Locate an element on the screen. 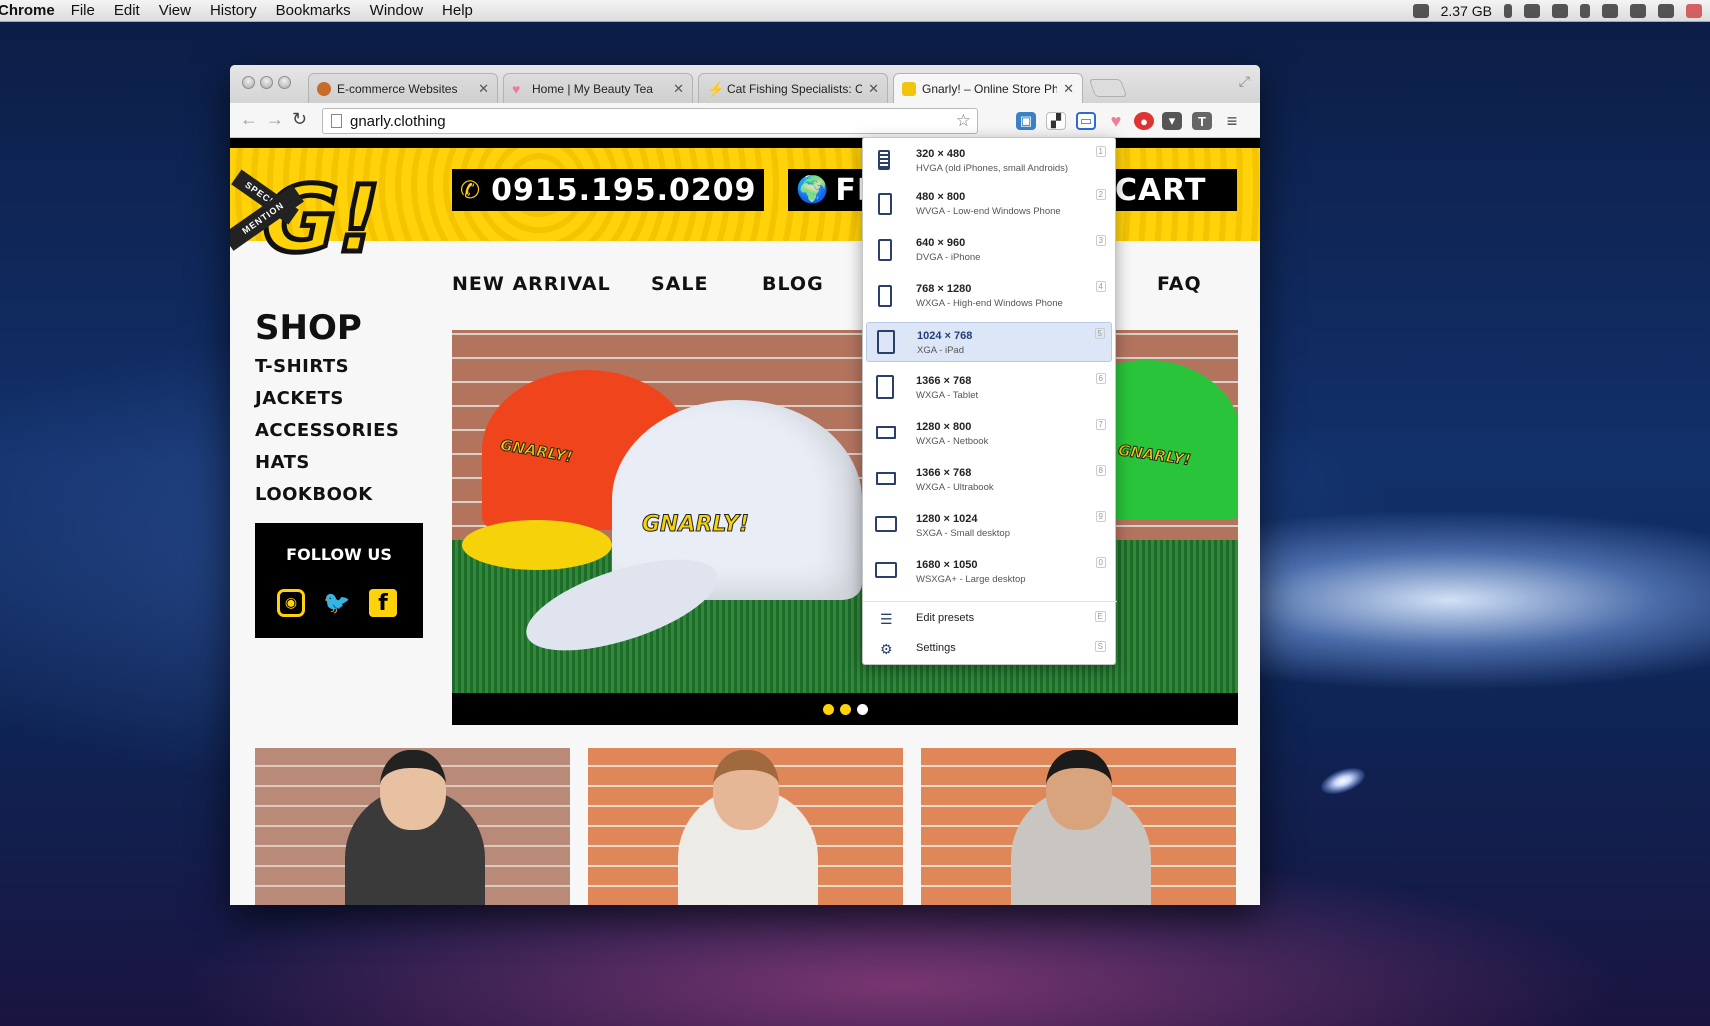  heart-favicon-icon: ♥ is located at coordinates (516, 88).